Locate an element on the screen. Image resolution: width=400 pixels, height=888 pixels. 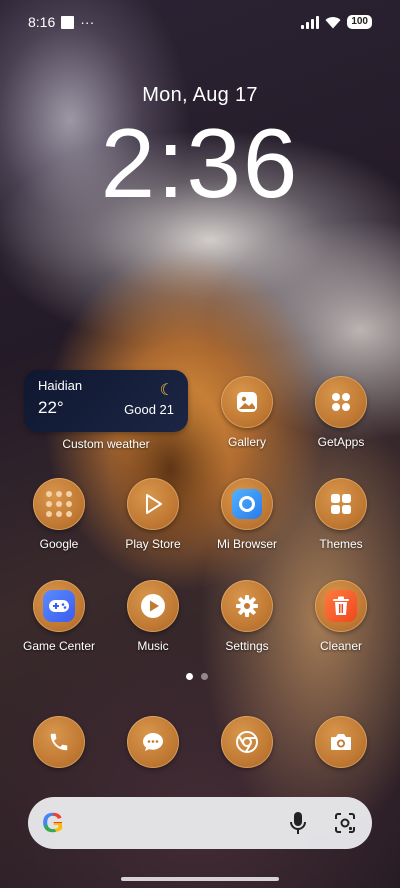
mic-icon is located at coordinates (298, 823).